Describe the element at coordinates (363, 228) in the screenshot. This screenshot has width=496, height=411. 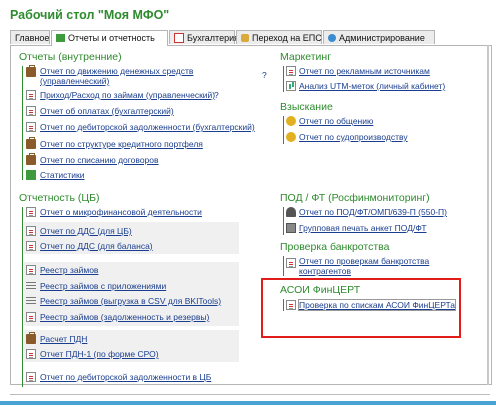
I see `link-group-print: Групповая печать анкет ПОД/ФТ` at that location.